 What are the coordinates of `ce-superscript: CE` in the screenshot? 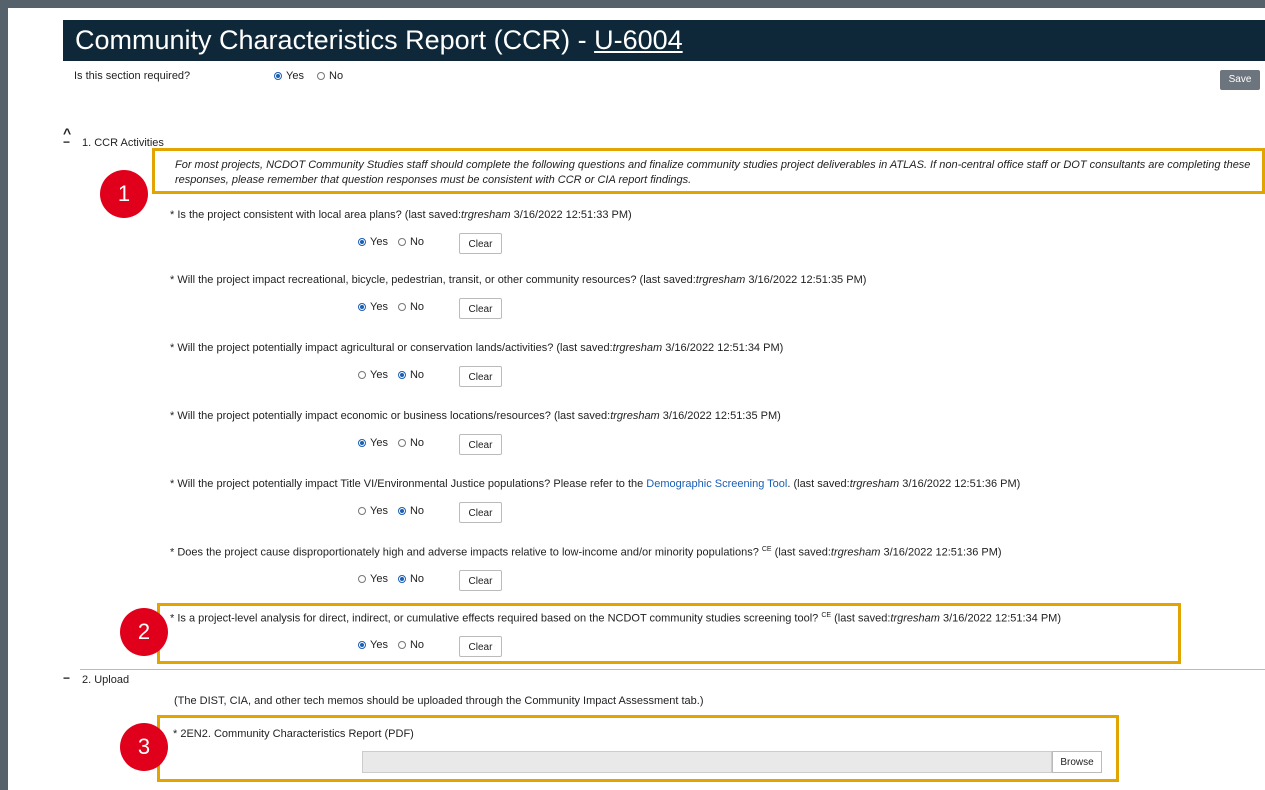 It's located at (766, 549).